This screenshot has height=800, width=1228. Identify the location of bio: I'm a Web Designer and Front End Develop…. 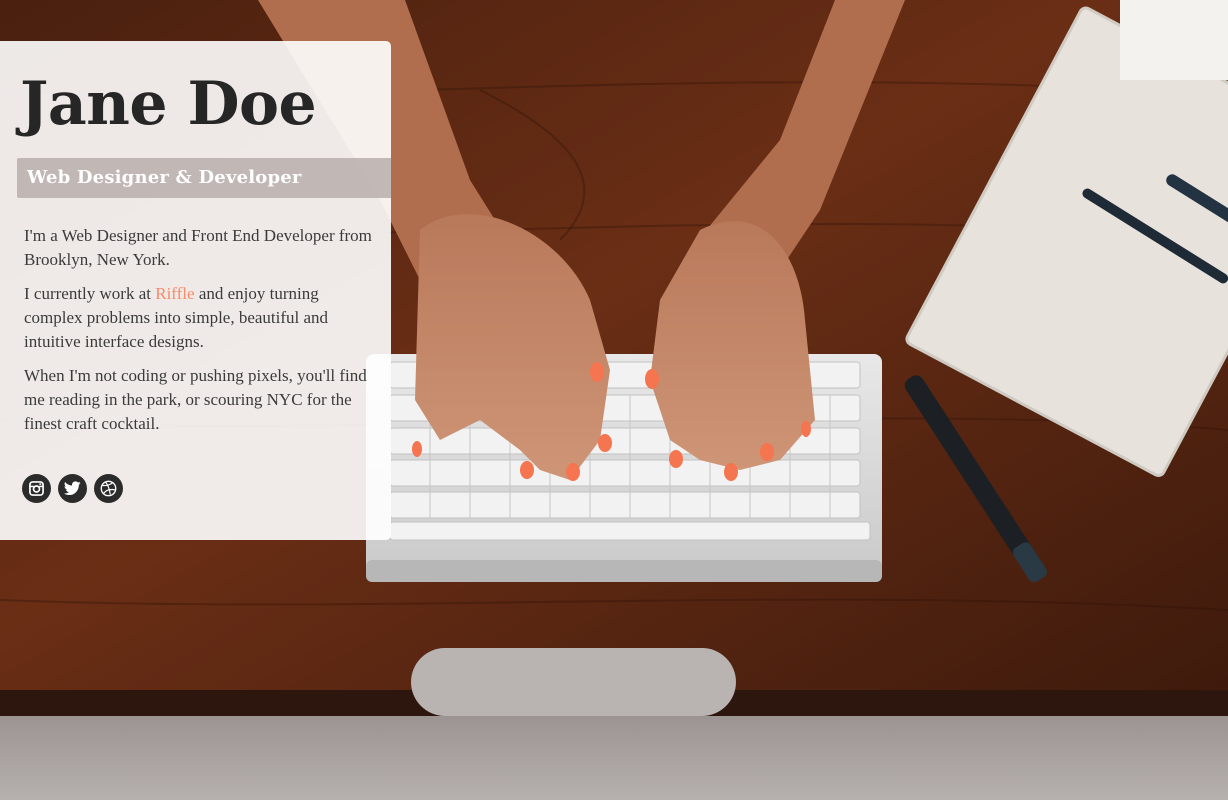
(199, 335).